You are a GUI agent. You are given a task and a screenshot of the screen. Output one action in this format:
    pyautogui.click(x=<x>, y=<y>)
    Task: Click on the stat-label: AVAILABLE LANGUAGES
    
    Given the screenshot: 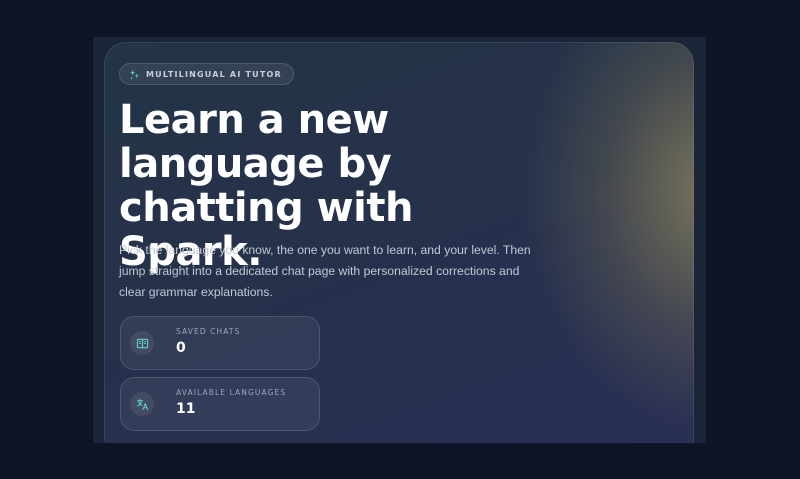 What is the action you would take?
    pyautogui.click(x=231, y=392)
    